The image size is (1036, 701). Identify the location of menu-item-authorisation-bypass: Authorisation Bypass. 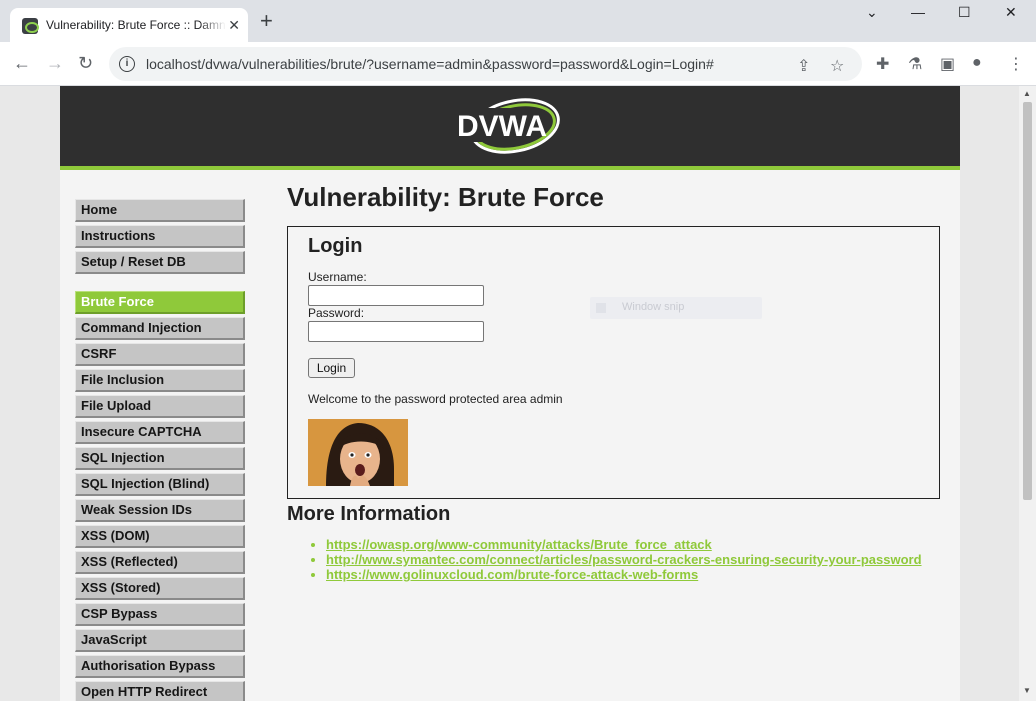
(160, 666).